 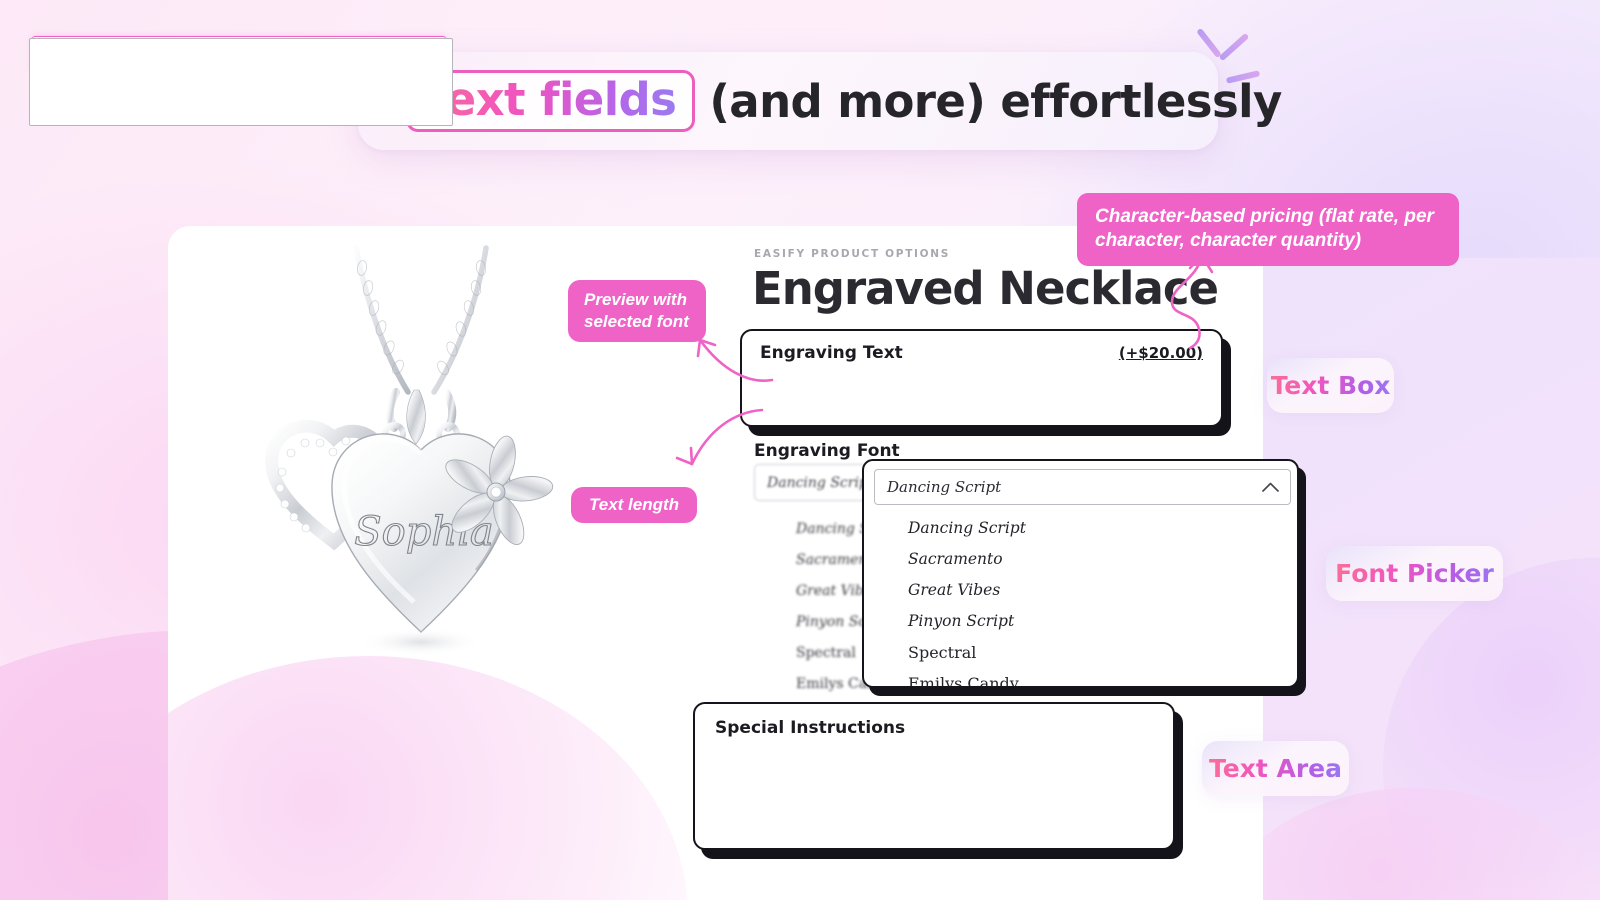 I want to click on font-option: Dancing Script, so click(x=1102, y=528).